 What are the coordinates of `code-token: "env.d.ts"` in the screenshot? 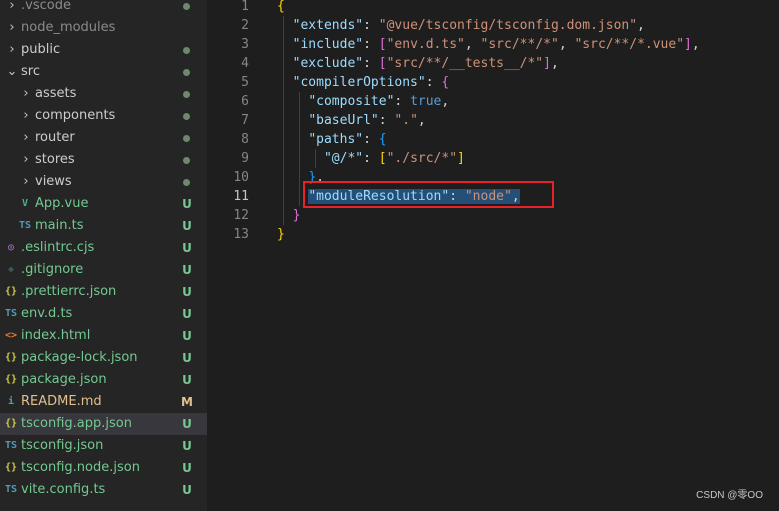 It's located at (425, 44).